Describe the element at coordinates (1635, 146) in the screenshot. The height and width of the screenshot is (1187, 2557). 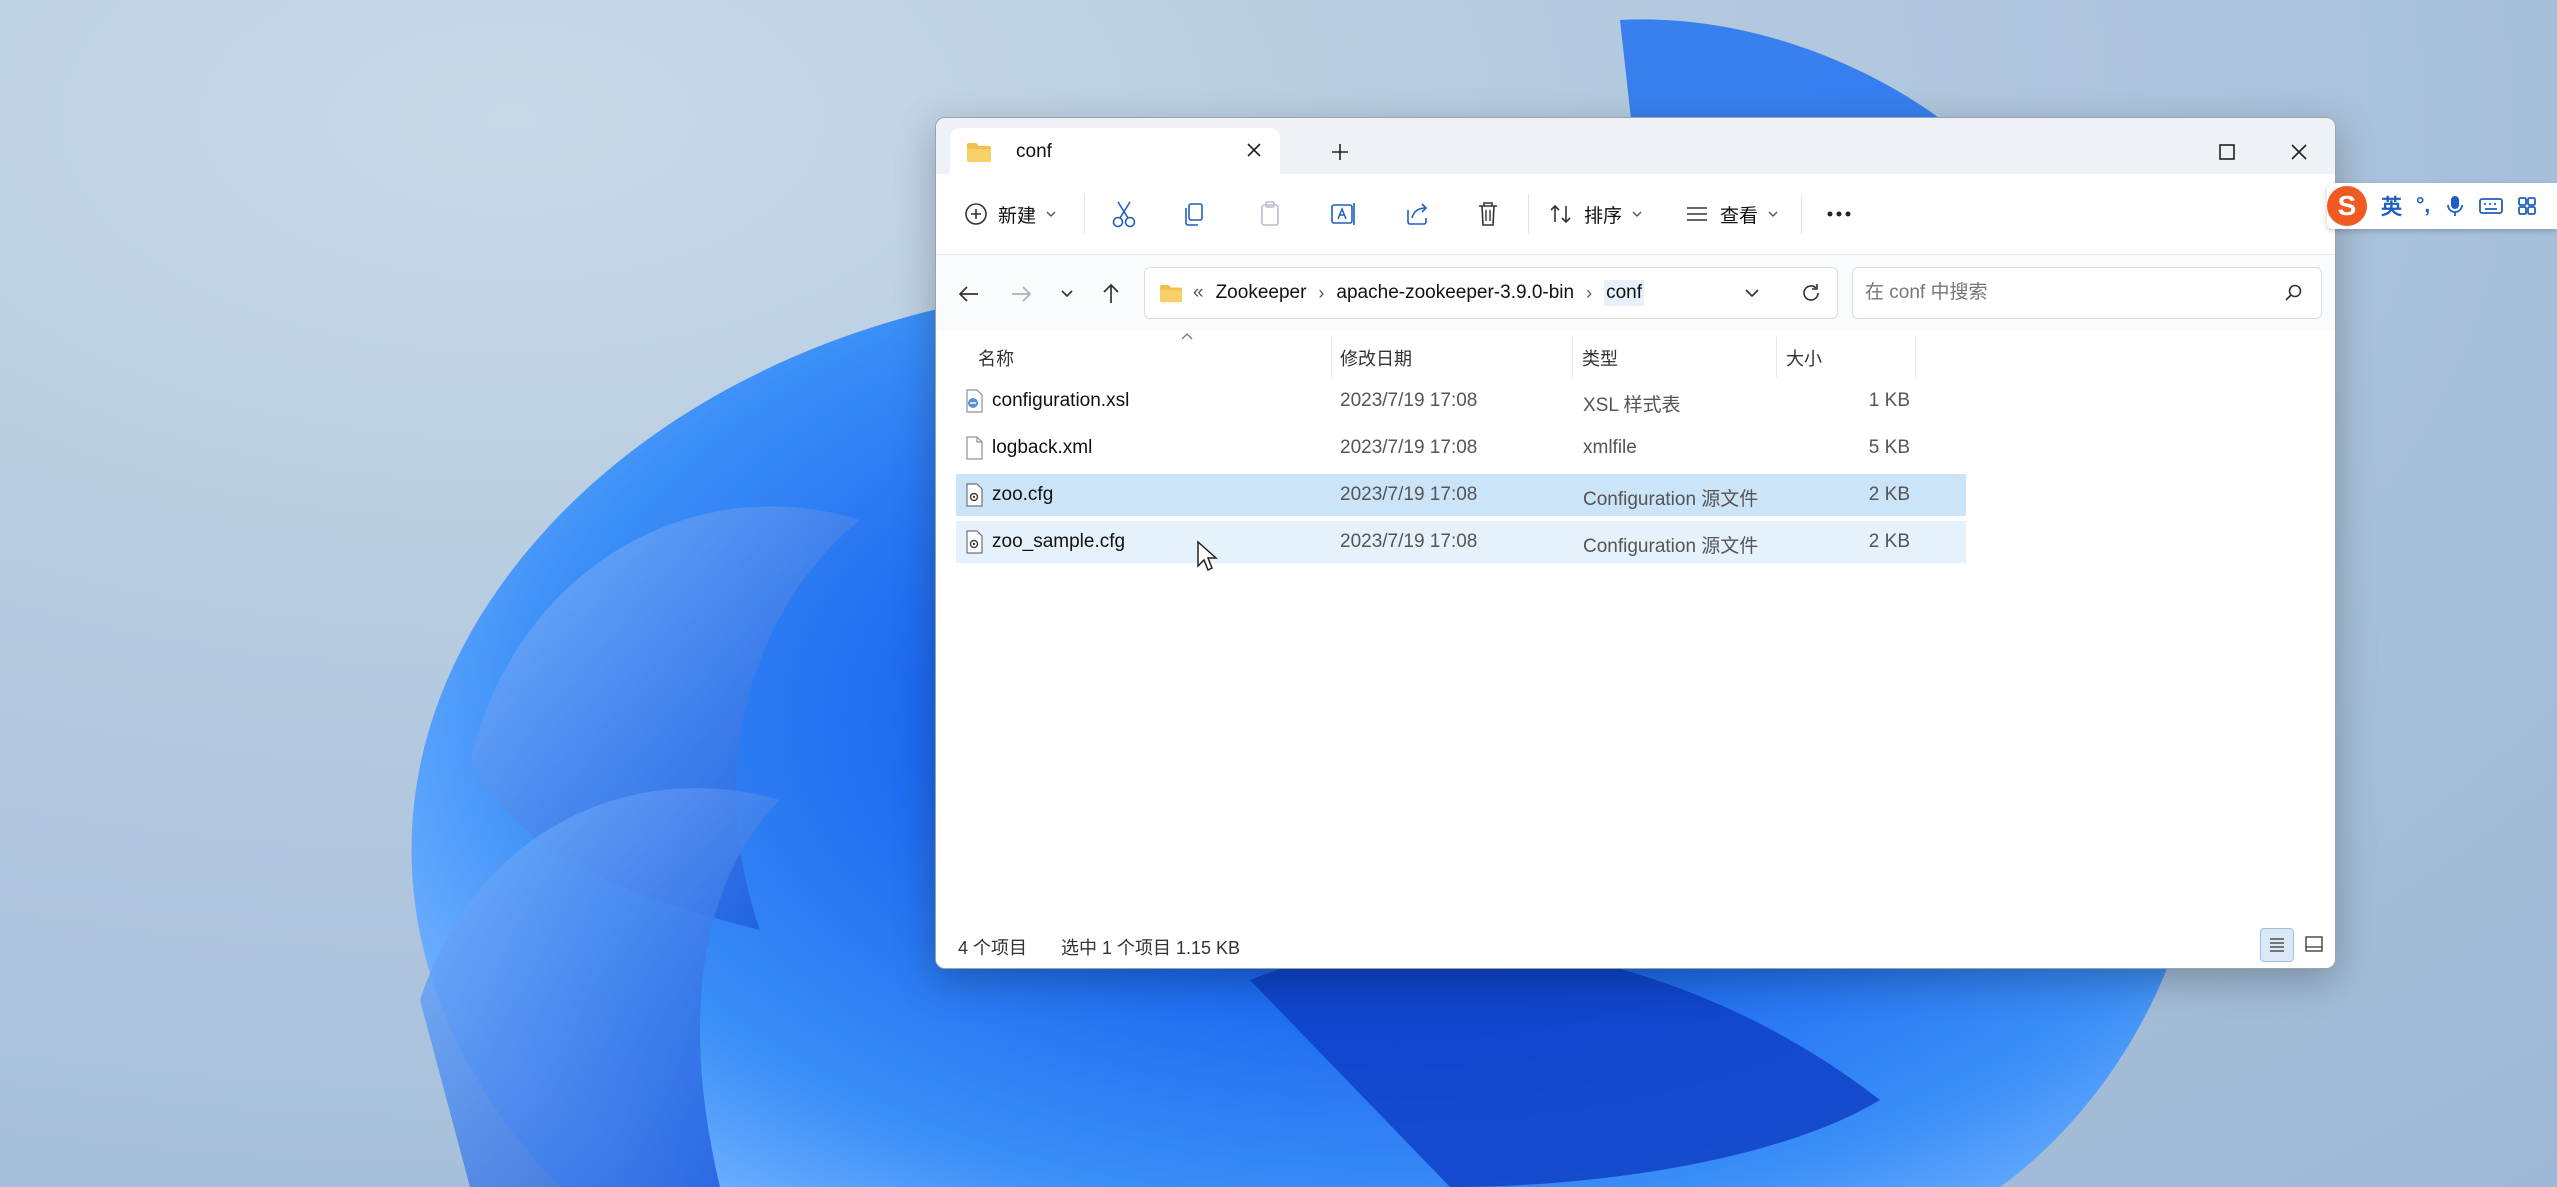
I see `title-bar: conf` at that location.